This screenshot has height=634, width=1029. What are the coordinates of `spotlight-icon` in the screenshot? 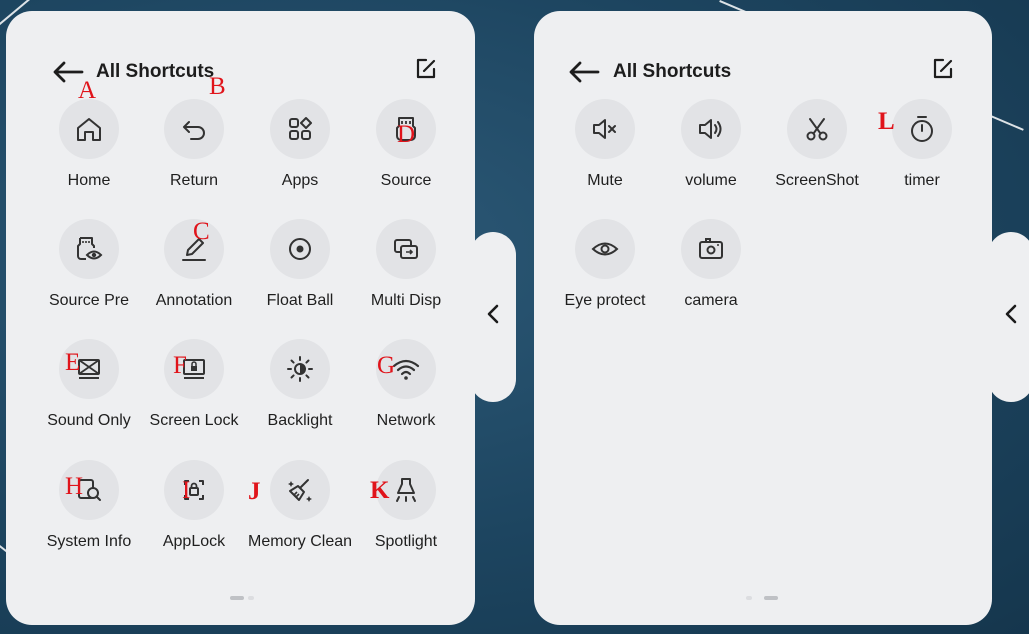 It's located at (406, 490).